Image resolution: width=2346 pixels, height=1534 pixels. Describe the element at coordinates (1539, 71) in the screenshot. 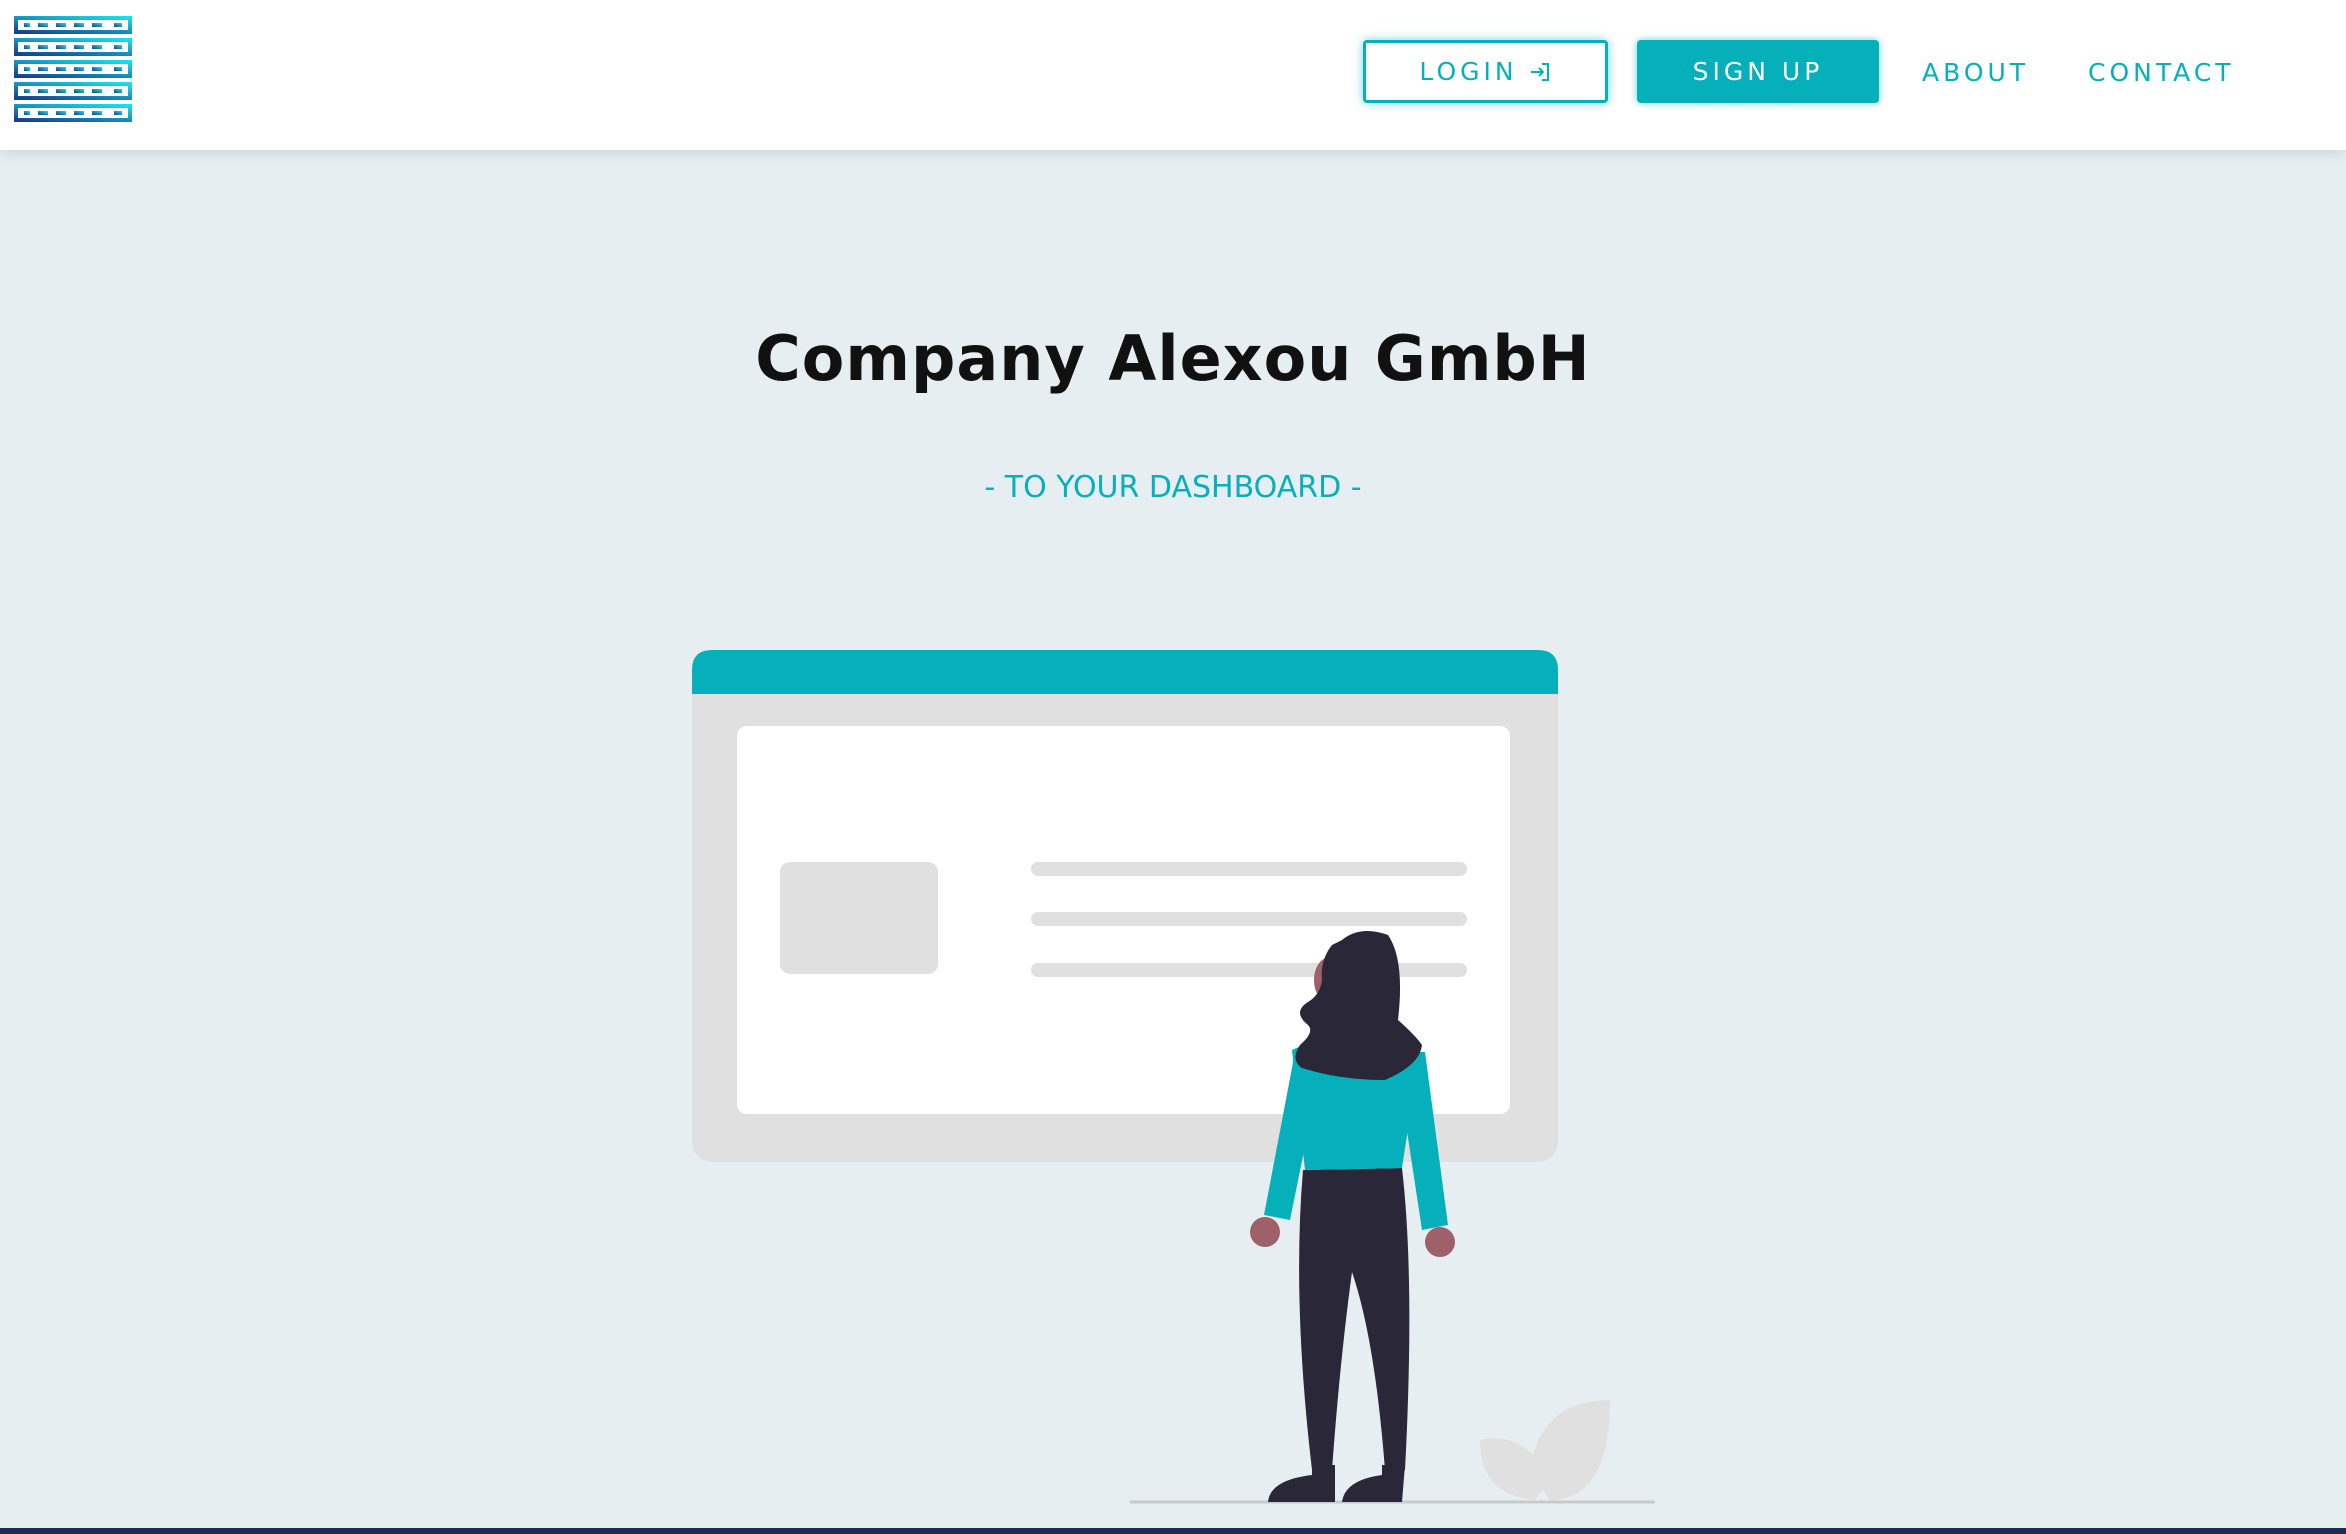

I see `sign-in-icon` at that location.